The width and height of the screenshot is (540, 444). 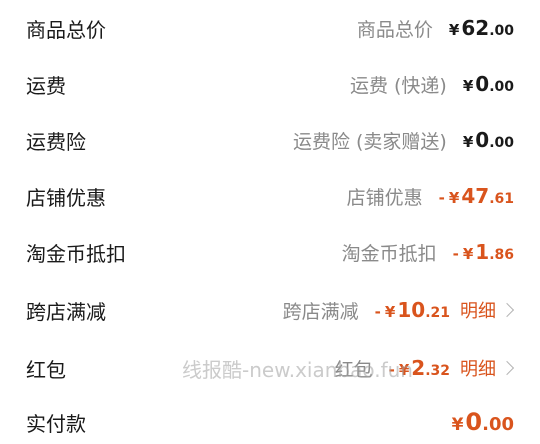 What do you see at coordinates (56, 141) in the screenshot?
I see `row-label: 运费险` at bounding box center [56, 141].